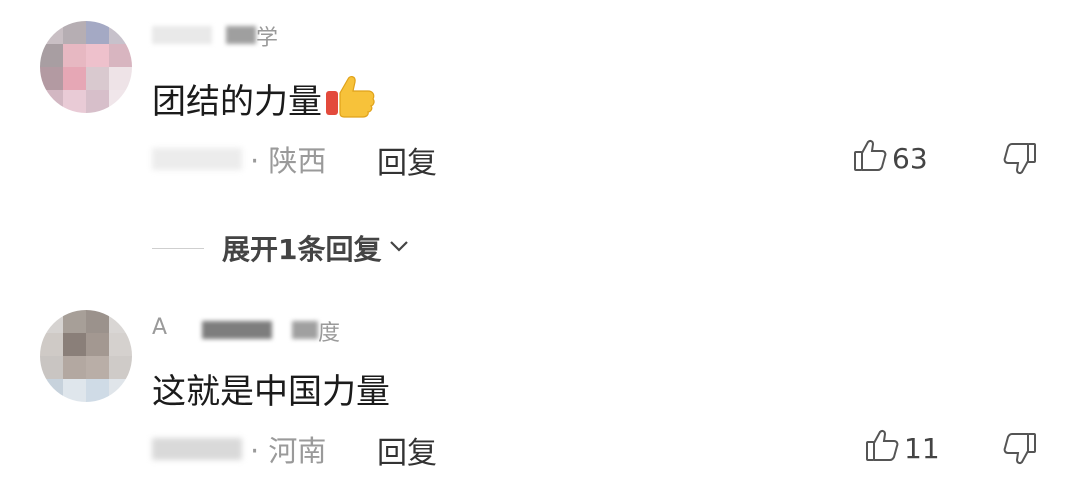 The width and height of the screenshot is (1080, 491). What do you see at coordinates (902, 448) in the screenshot?
I see `like-button: 11` at bounding box center [902, 448].